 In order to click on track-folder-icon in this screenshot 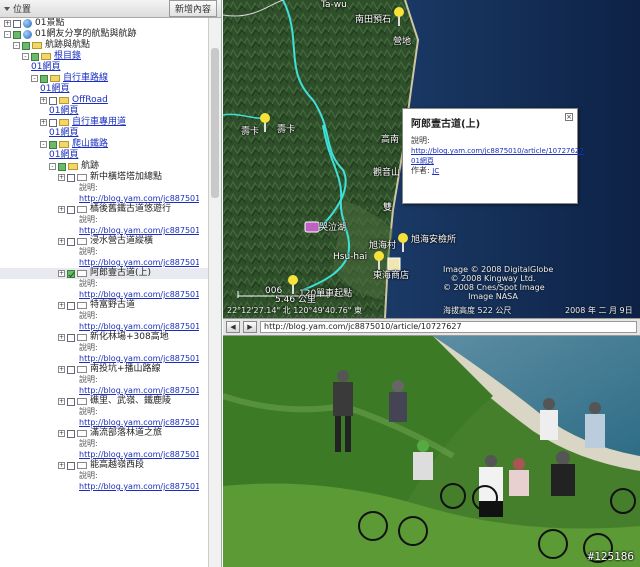, I will do `click(82, 209)`.